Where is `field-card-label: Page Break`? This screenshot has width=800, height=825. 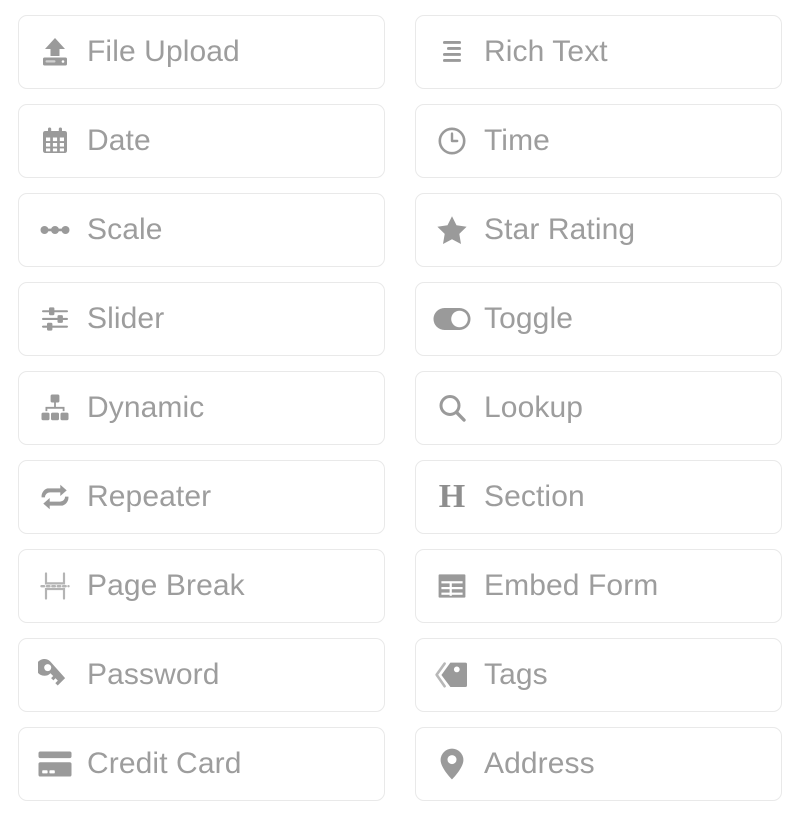
field-card-label: Page Break is located at coordinates (166, 586).